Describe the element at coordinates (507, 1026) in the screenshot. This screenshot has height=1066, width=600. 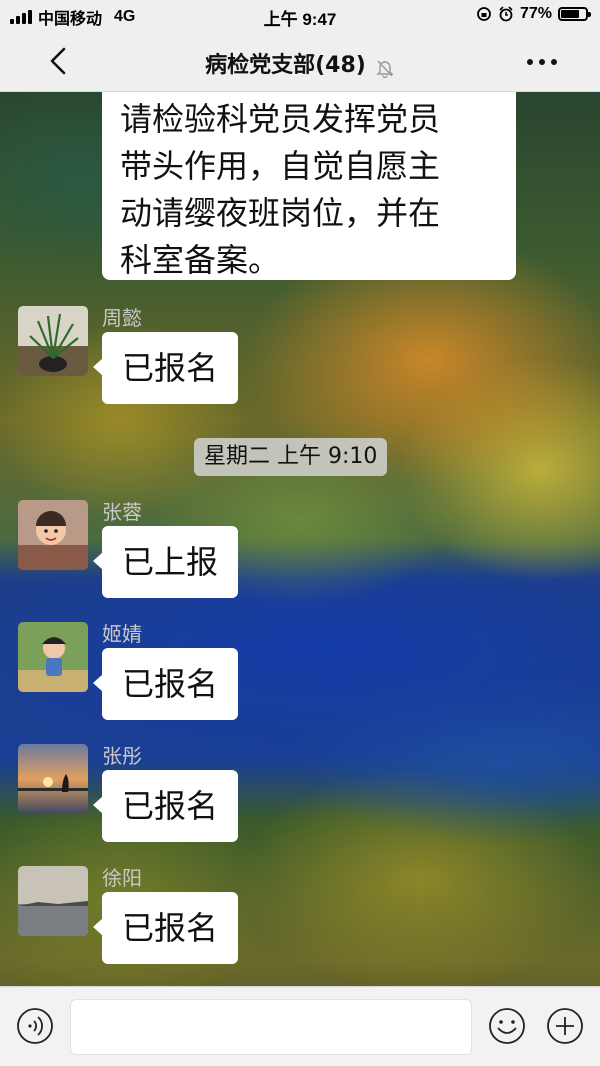
I see `emoji-icon` at that location.